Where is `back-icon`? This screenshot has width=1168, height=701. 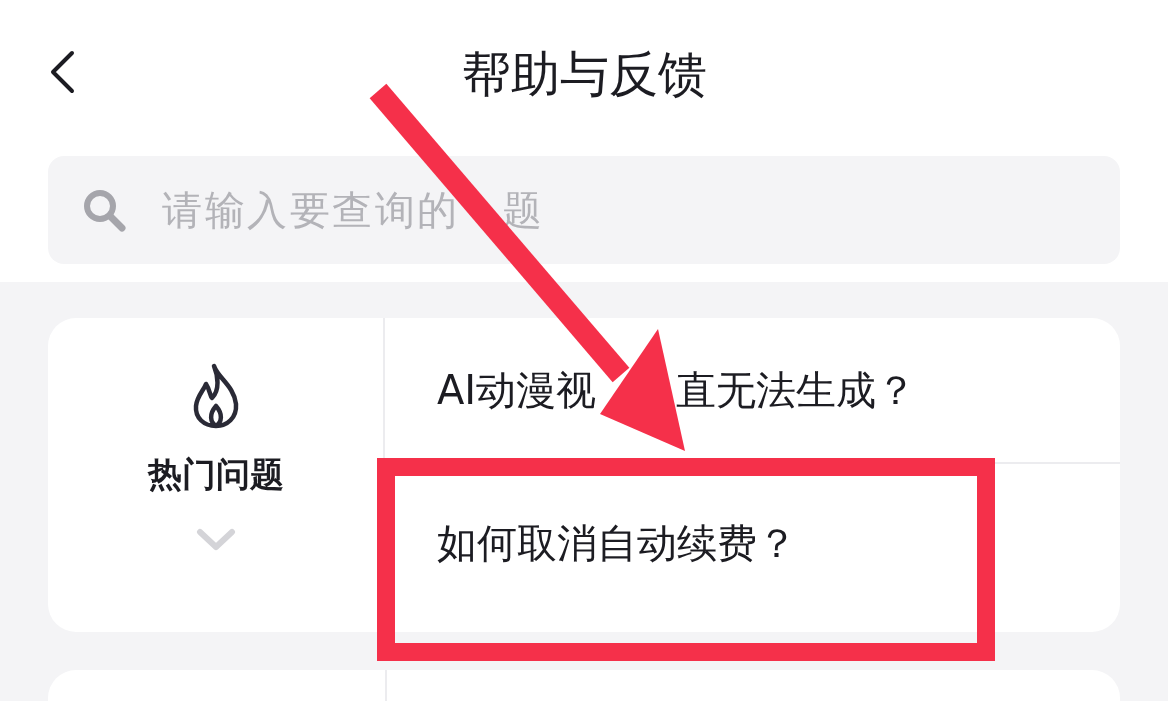
back-icon is located at coordinates (62, 72).